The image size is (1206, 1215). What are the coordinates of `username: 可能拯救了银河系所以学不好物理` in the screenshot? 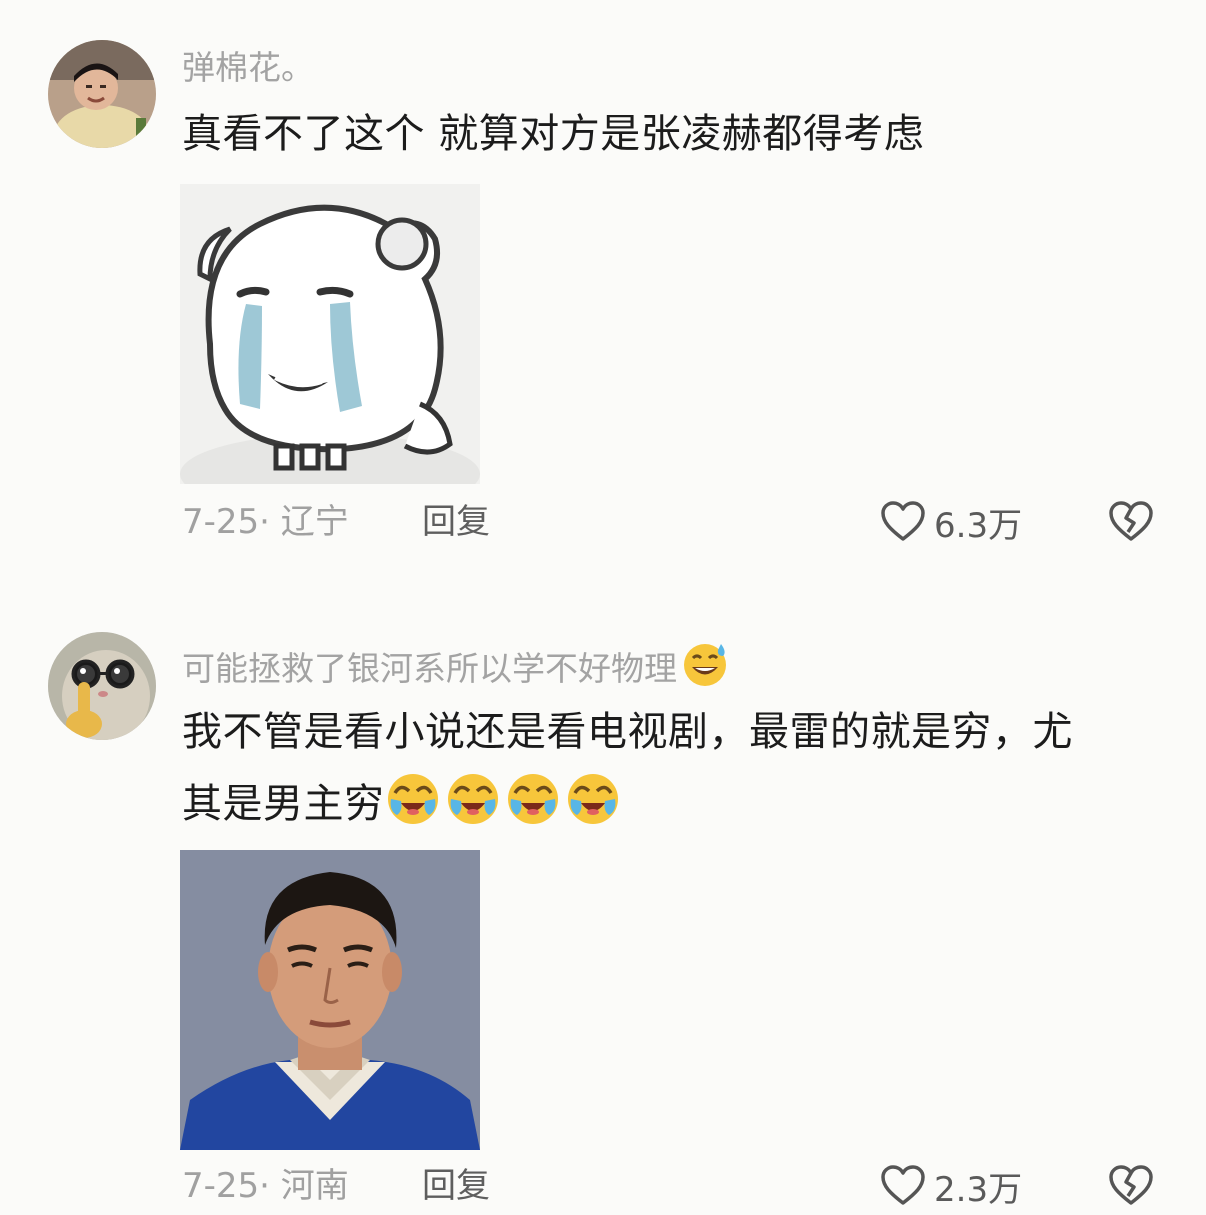 It's located at (455, 664).